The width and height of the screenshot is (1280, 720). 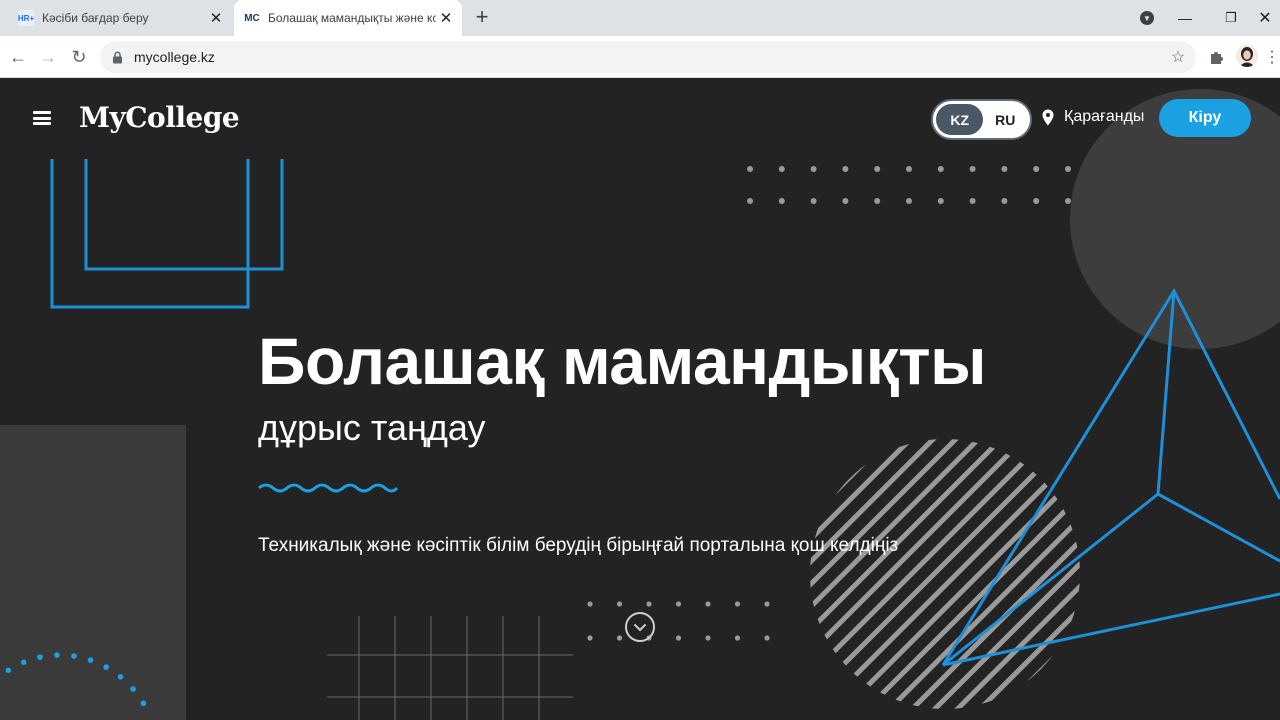 I want to click on new-tab-icon: +, so click(x=482, y=18).